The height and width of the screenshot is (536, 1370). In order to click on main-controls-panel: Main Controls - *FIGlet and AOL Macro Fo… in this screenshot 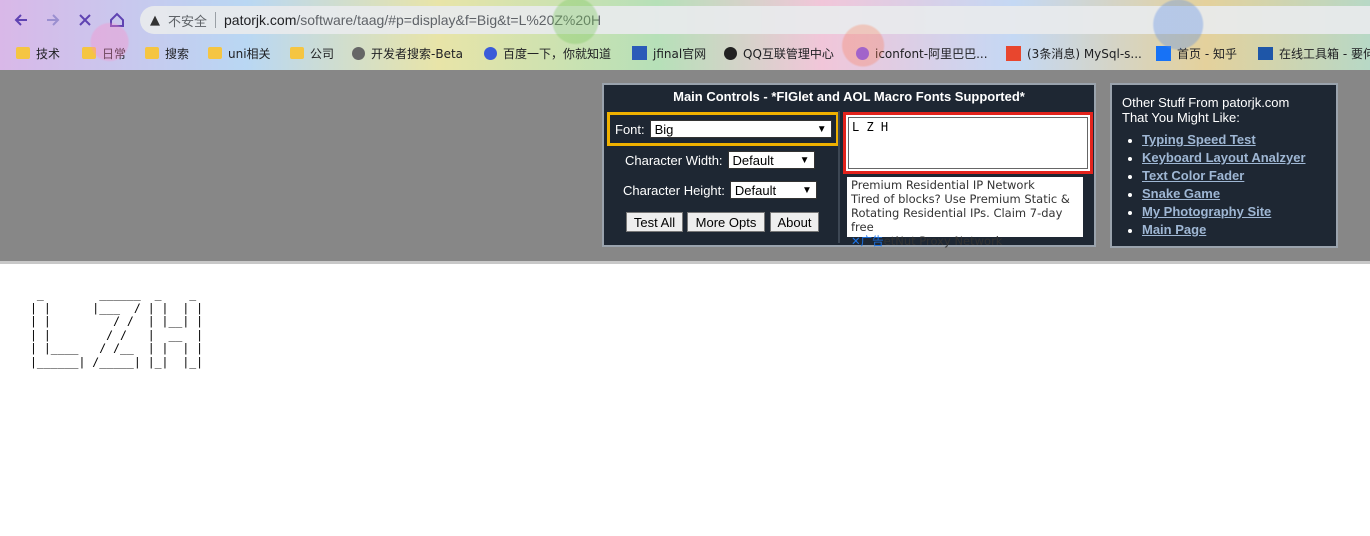, I will do `click(849, 165)`.